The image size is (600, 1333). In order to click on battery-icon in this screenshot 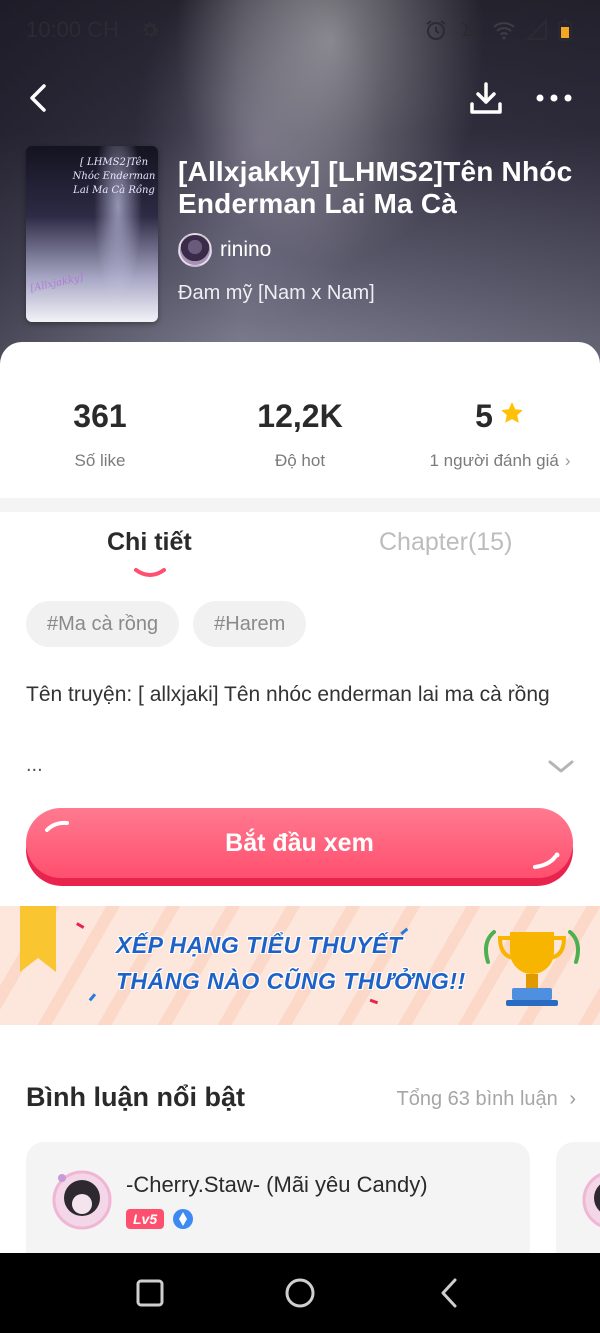, I will do `click(565, 30)`.